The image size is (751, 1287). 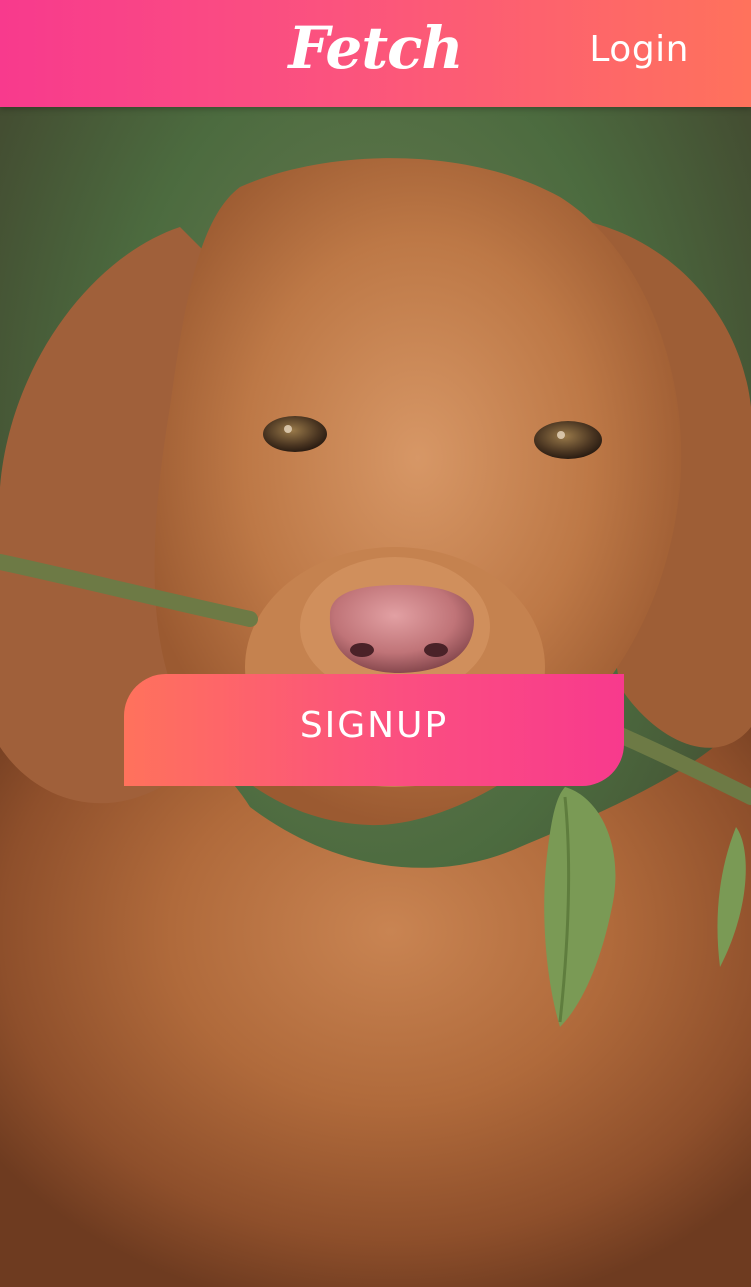 What do you see at coordinates (375, 48) in the screenshot?
I see `app-logo-text: Fetch` at bounding box center [375, 48].